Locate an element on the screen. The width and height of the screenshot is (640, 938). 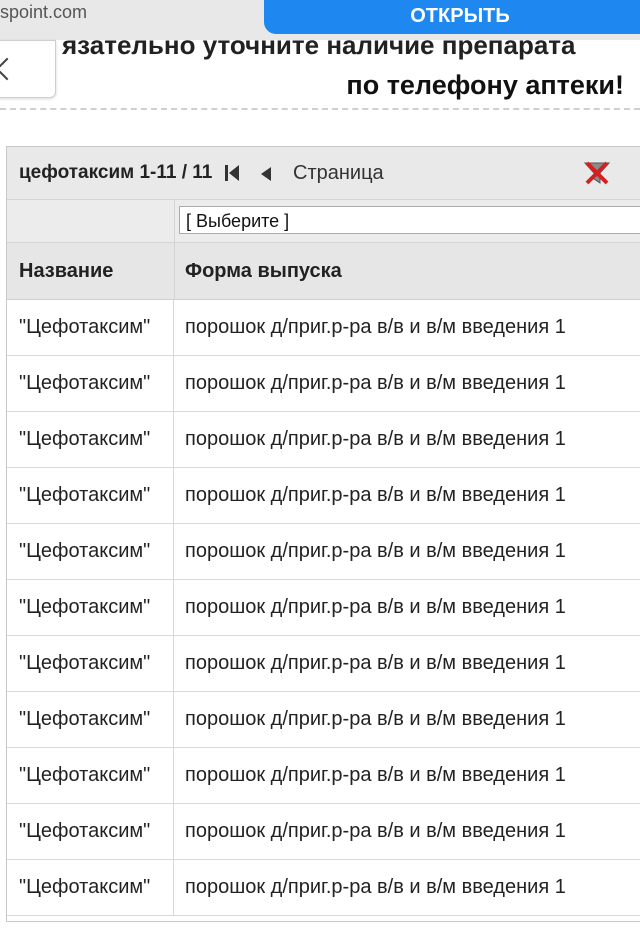
chevron-left-icon is located at coordinates (9, 69).